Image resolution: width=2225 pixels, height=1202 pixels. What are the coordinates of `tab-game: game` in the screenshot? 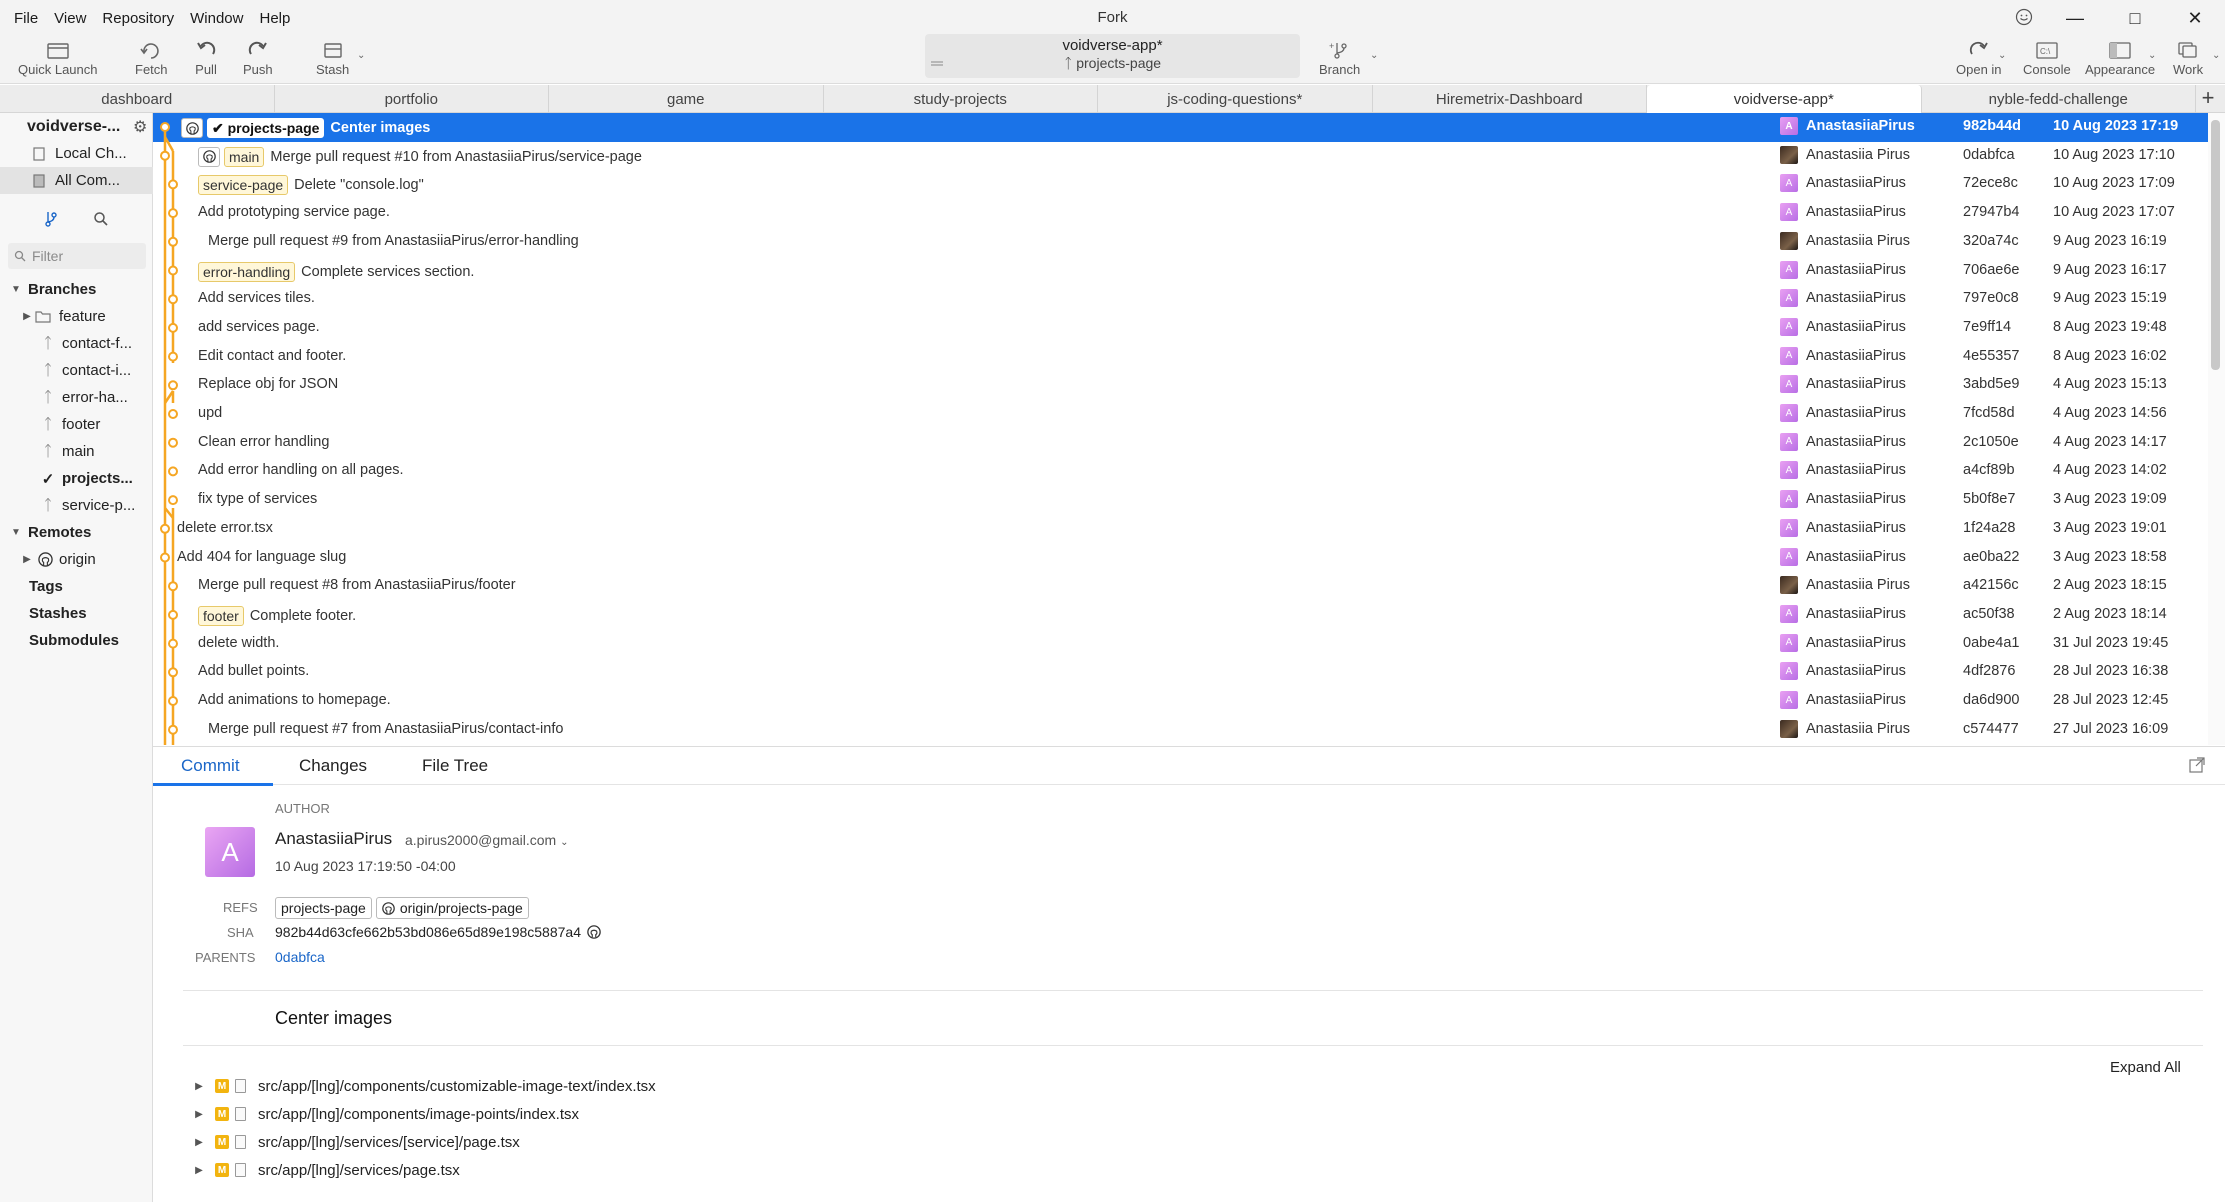 It's located at (686, 99).